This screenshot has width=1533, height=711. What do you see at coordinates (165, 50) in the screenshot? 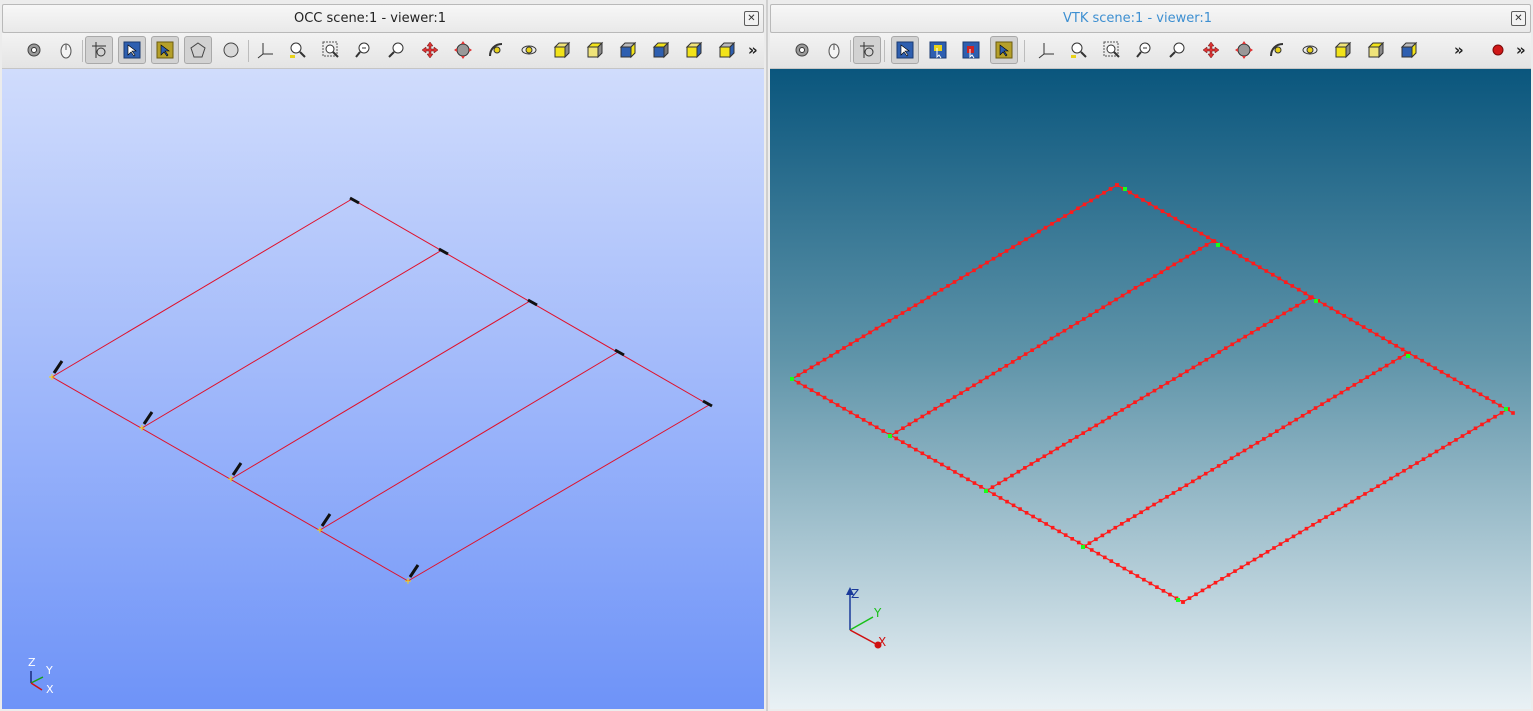
I see `select-highlight-icon` at bounding box center [165, 50].